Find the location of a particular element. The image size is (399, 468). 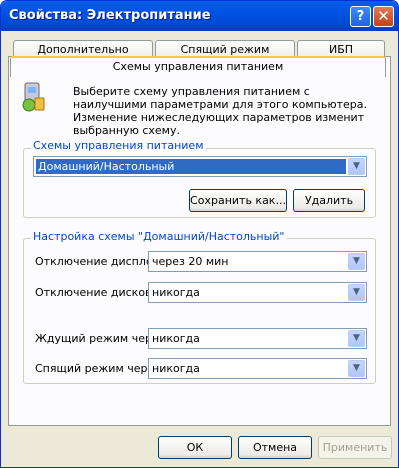

standby-select: никогда ▼ is located at coordinates (257, 338).